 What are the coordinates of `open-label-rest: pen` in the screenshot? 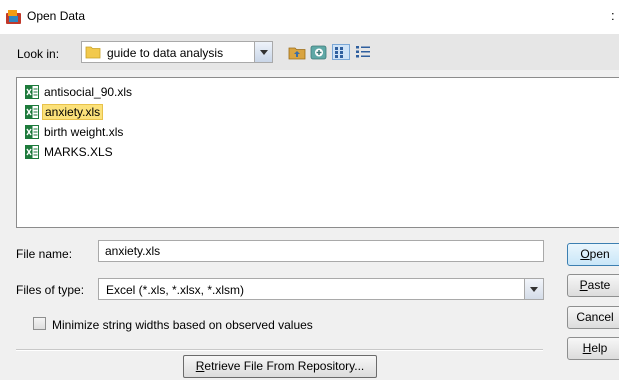 It's located at (599, 254).